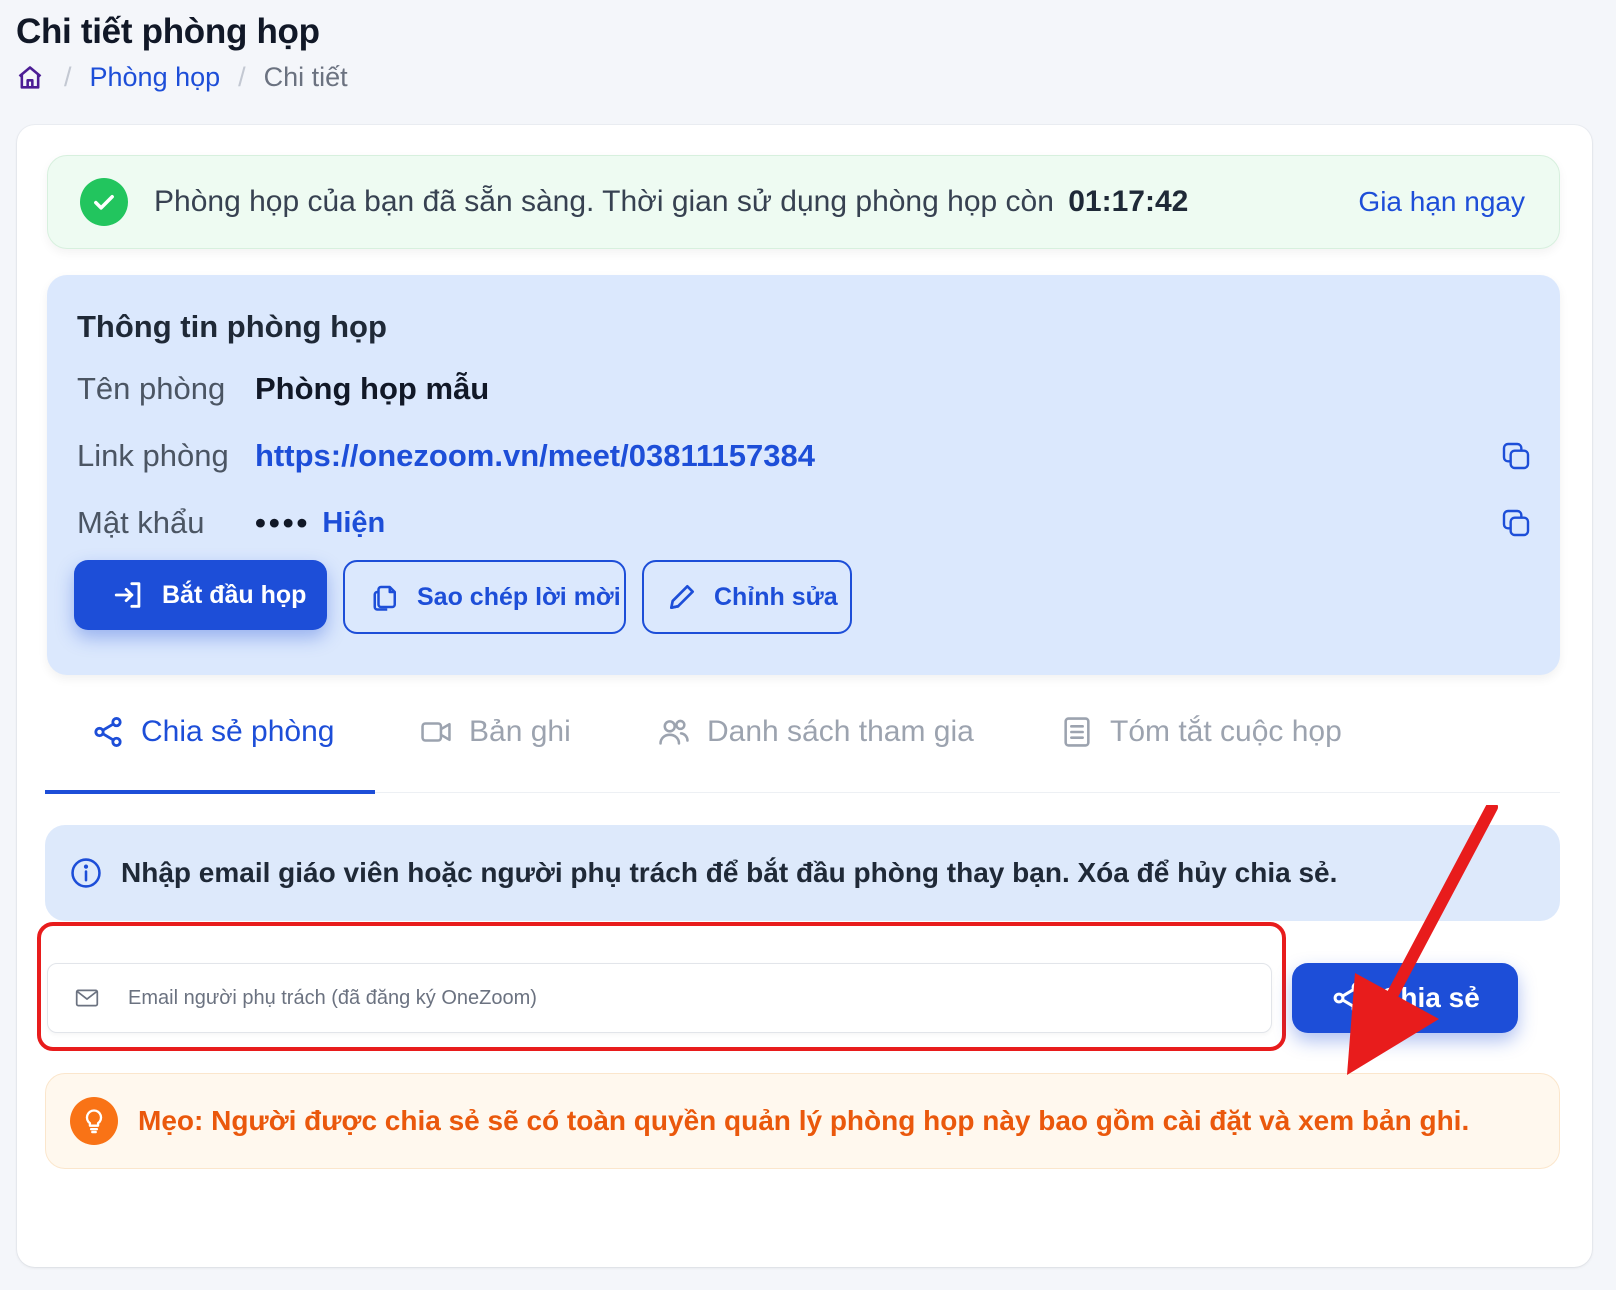  What do you see at coordinates (699, 998) in the screenshot?
I see `email-input` at bounding box center [699, 998].